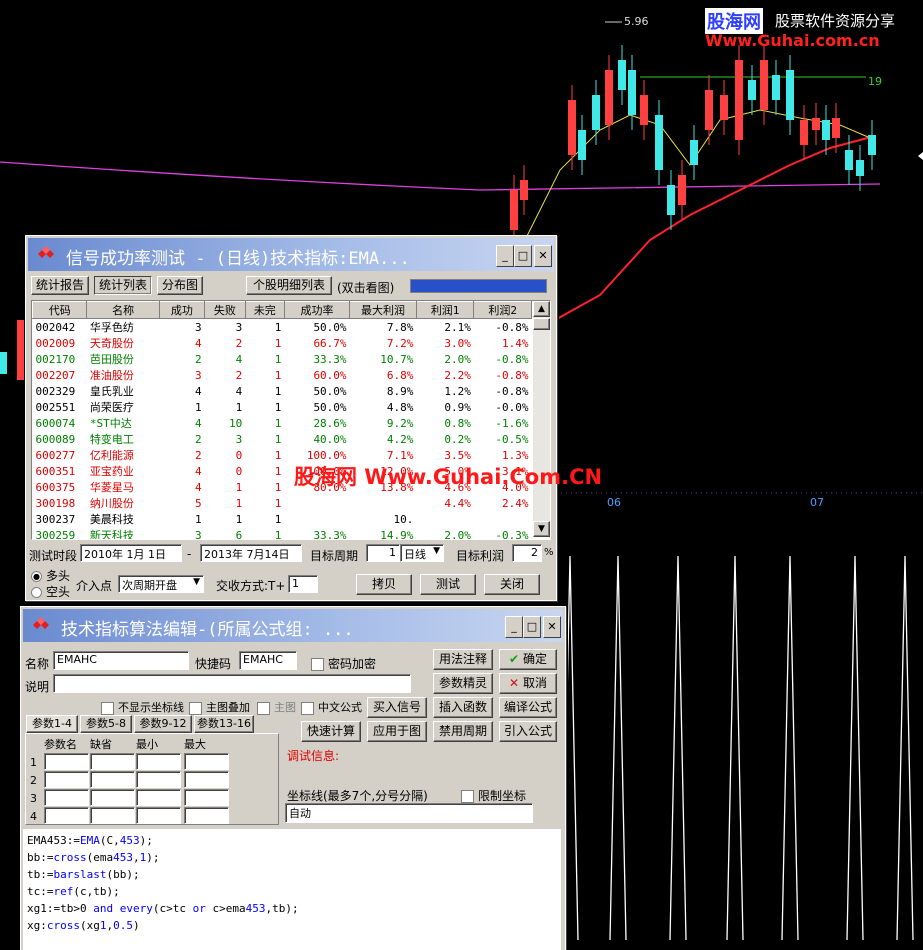 Image resolution: width=923 pixels, height=950 pixels. I want to click on date-from-input: 2010年 1月 1日, so click(131, 553).